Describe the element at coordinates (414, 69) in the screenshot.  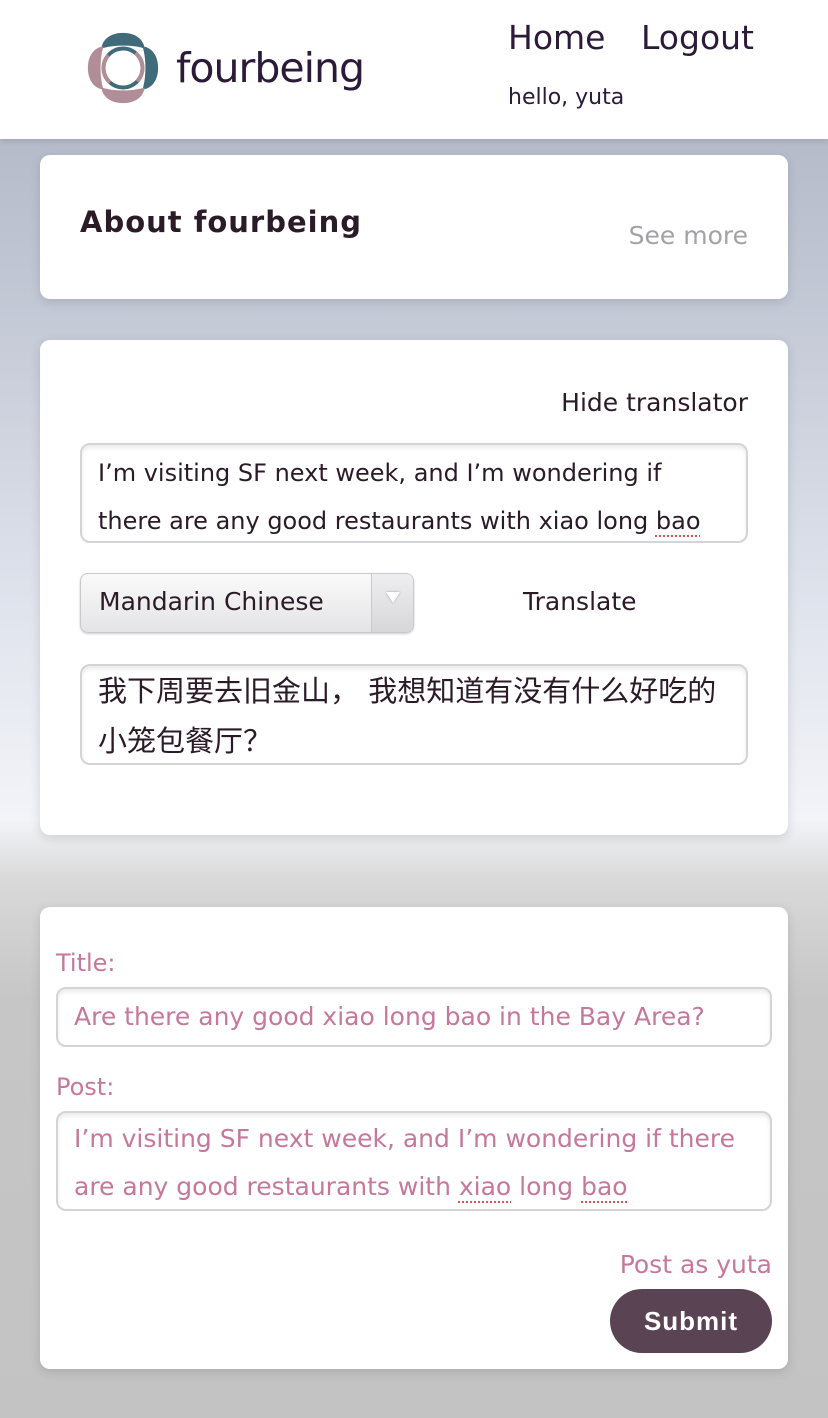
I see `app-header: fourbeing Home Logout hello, yuta` at that location.